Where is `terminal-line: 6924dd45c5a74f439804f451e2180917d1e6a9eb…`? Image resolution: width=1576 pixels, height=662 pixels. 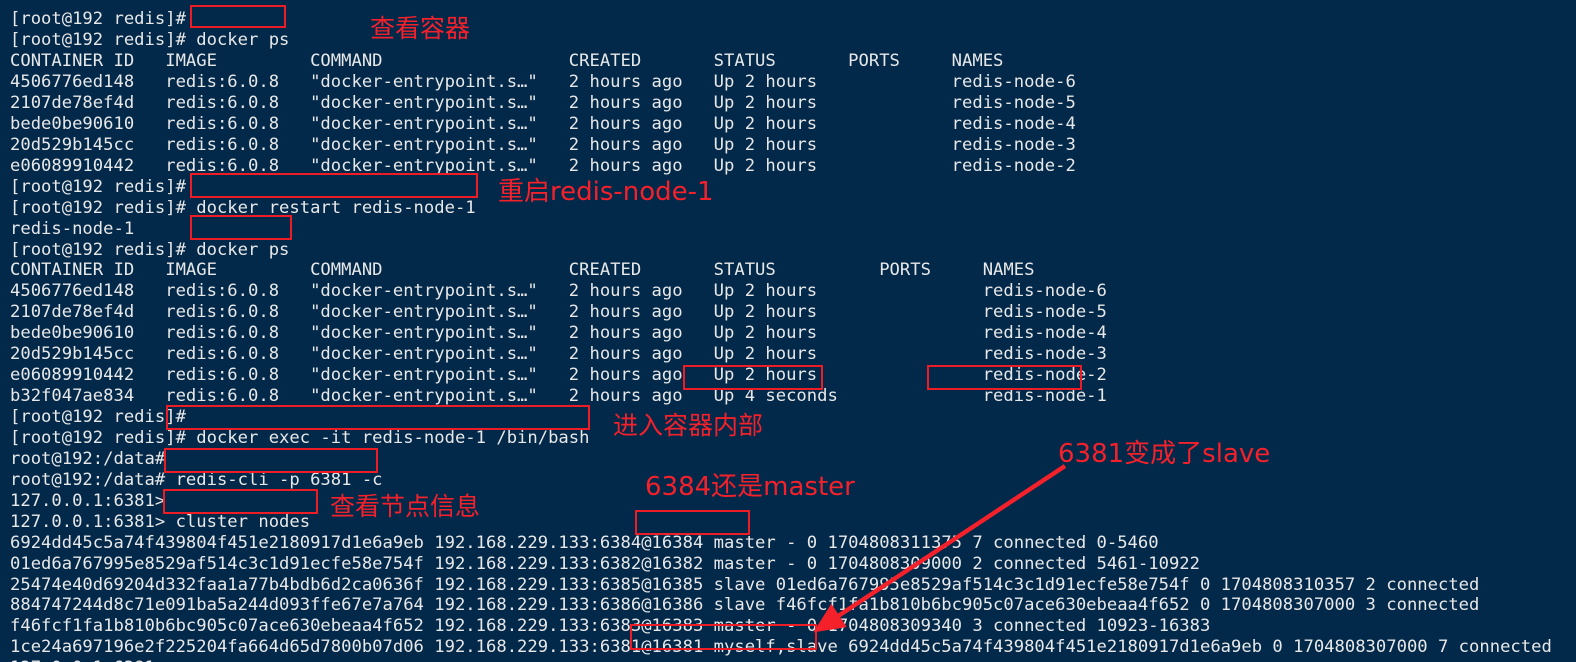
terminal-line: 6924dd45c5a74f439804f451e2180917d1e6a9eb… is located at coordinates (584, 542).